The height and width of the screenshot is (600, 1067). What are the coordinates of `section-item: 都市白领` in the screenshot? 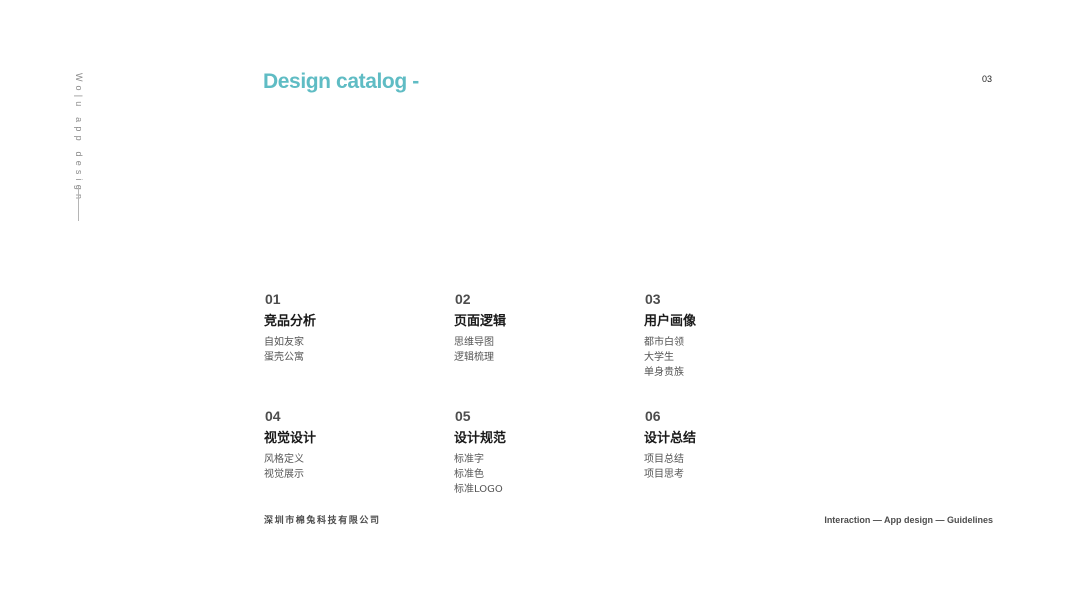 It's located at (664, 342).